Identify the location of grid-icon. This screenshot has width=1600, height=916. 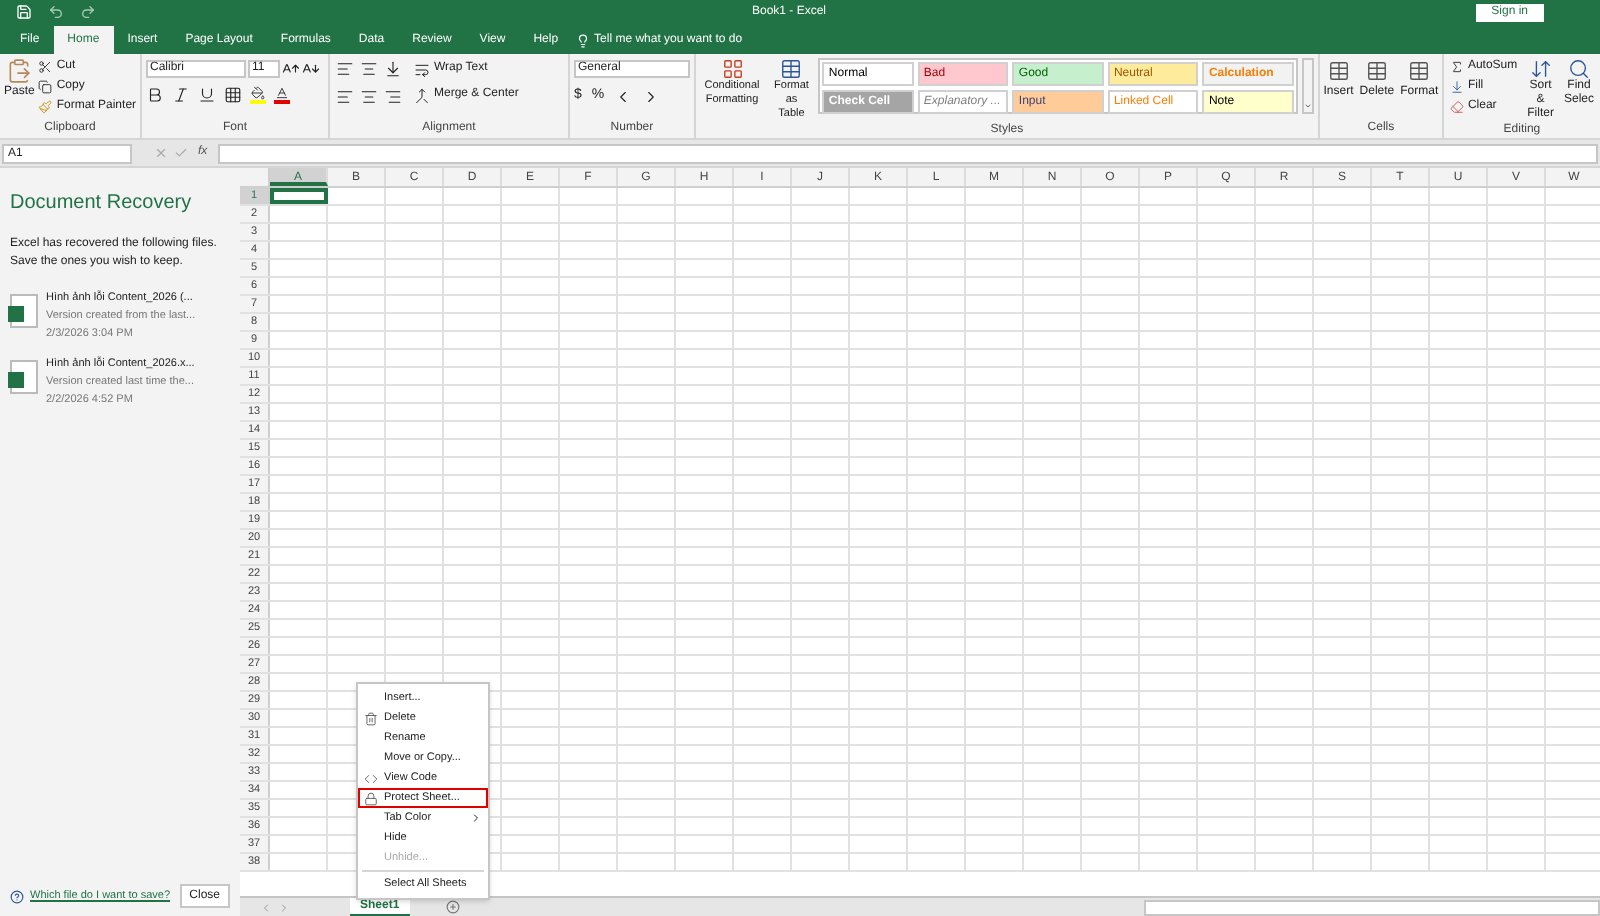
(732, 69).